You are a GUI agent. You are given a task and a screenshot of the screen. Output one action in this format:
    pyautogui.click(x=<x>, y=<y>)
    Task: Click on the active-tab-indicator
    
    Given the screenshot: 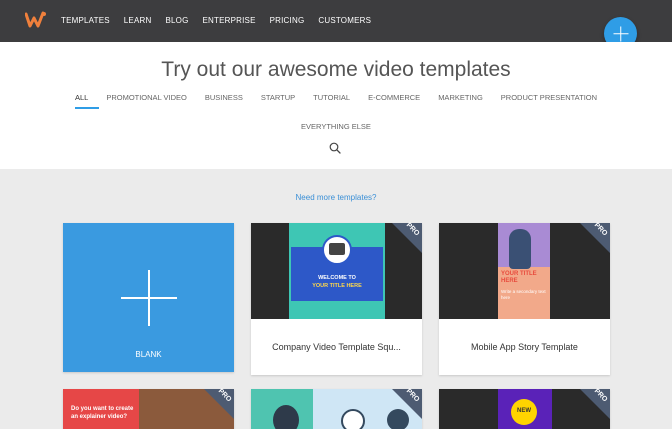 What is the action you would take?
    pyautogui.click(x=87, y=108)
    